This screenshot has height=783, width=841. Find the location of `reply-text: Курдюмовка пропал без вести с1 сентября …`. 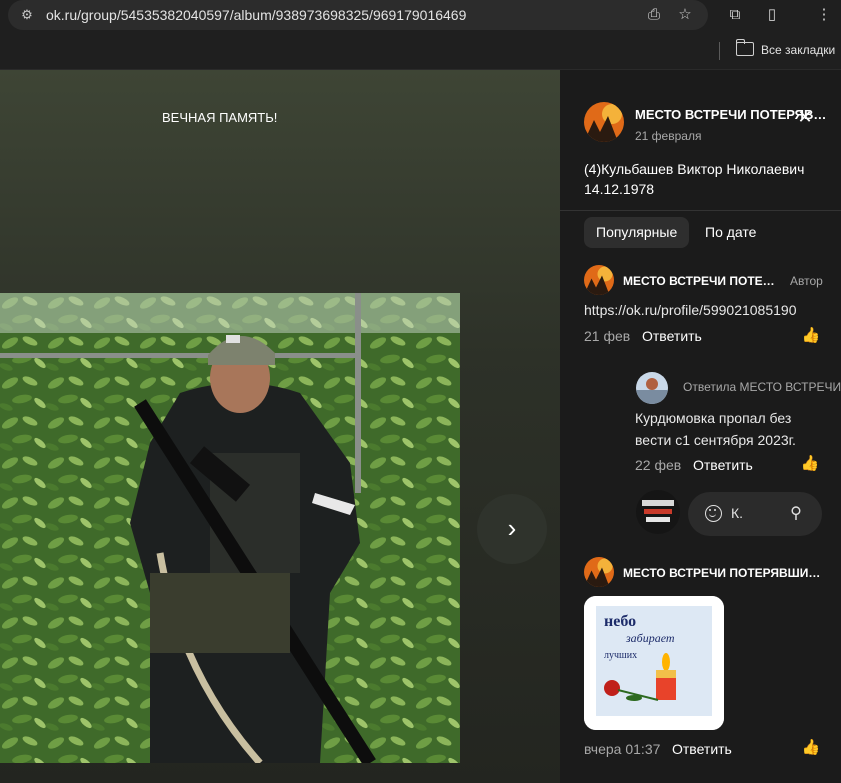

reply-text: Курдюмовка пропал без вести с1 сентября … is located at coordinates (715, 429).